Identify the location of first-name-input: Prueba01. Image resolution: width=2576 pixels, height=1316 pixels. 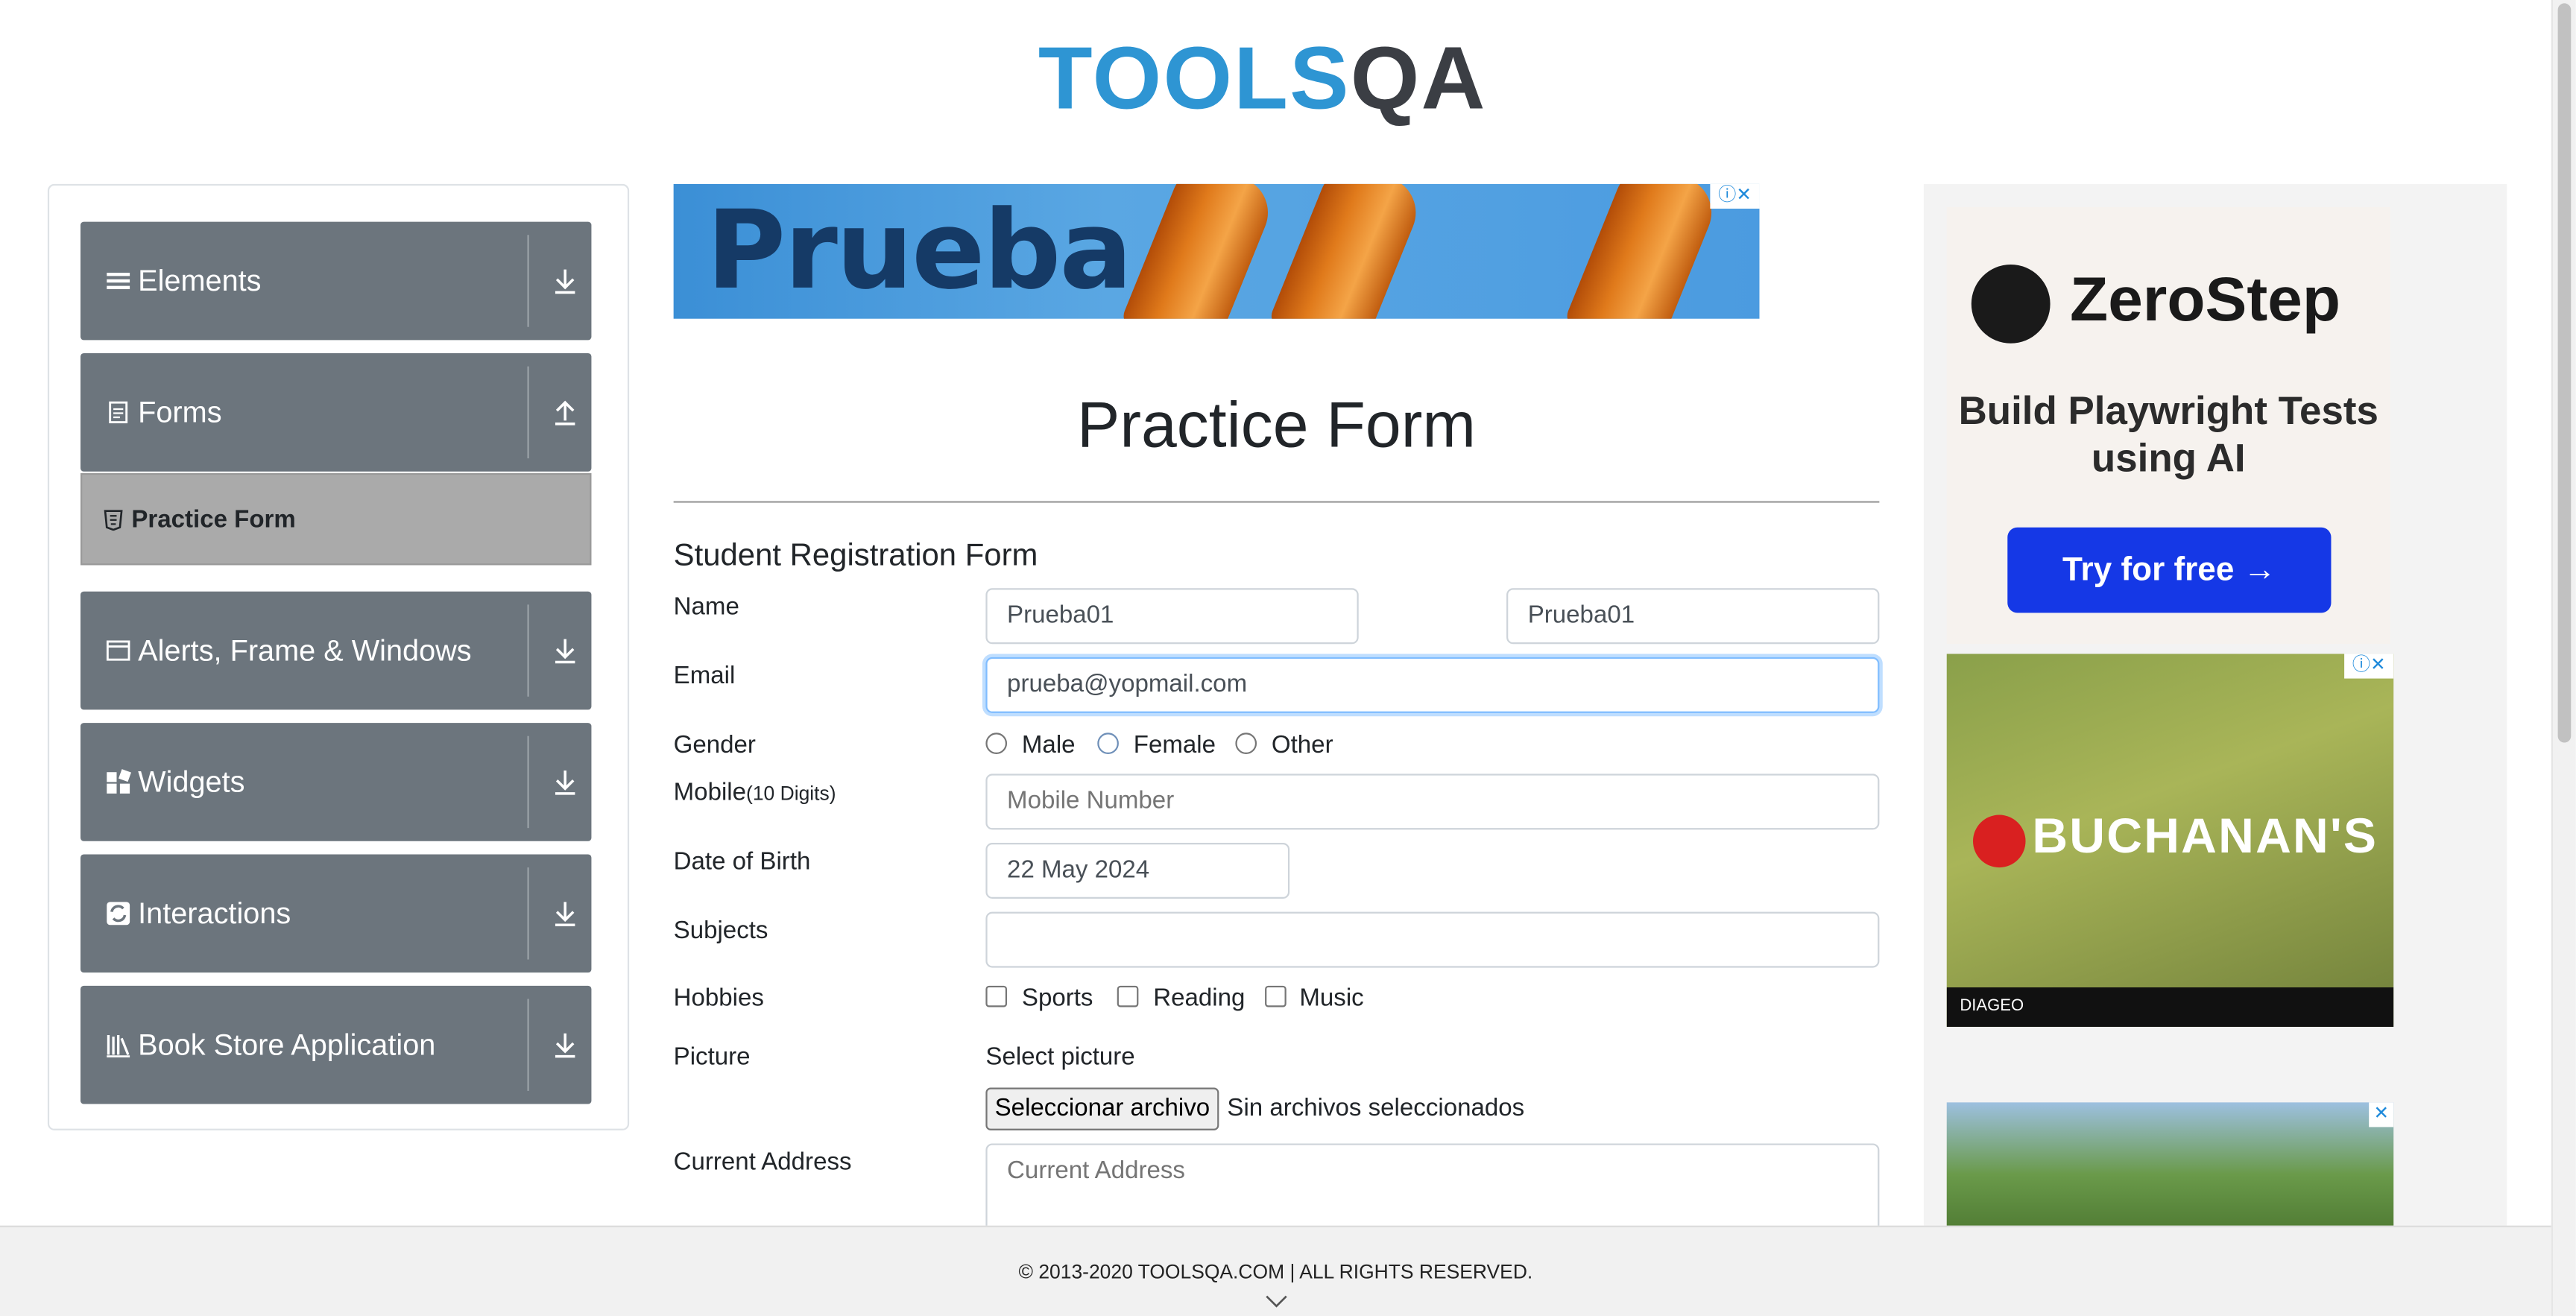
(1172, 616).